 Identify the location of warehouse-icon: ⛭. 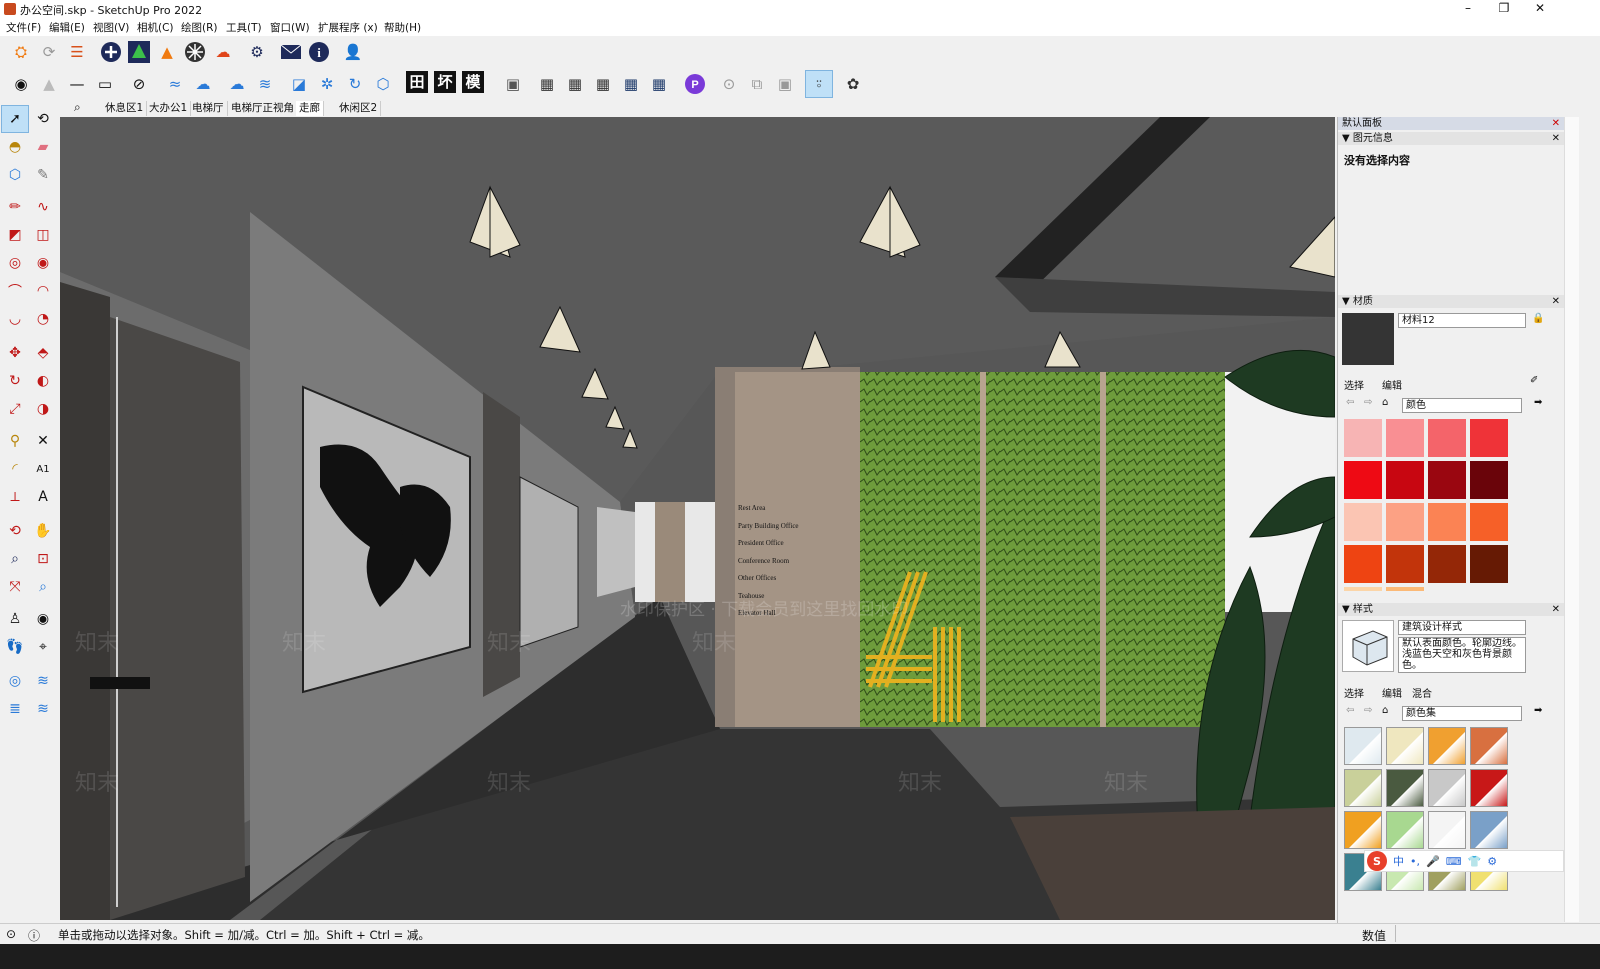
(21, 52).